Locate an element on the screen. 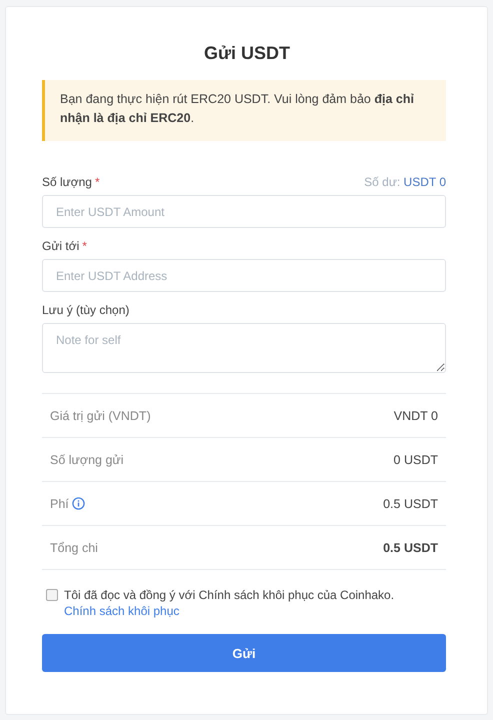 This screenshot has width=493, height=720. summary-value: 0 USDT is located at coordinates (416, 459).